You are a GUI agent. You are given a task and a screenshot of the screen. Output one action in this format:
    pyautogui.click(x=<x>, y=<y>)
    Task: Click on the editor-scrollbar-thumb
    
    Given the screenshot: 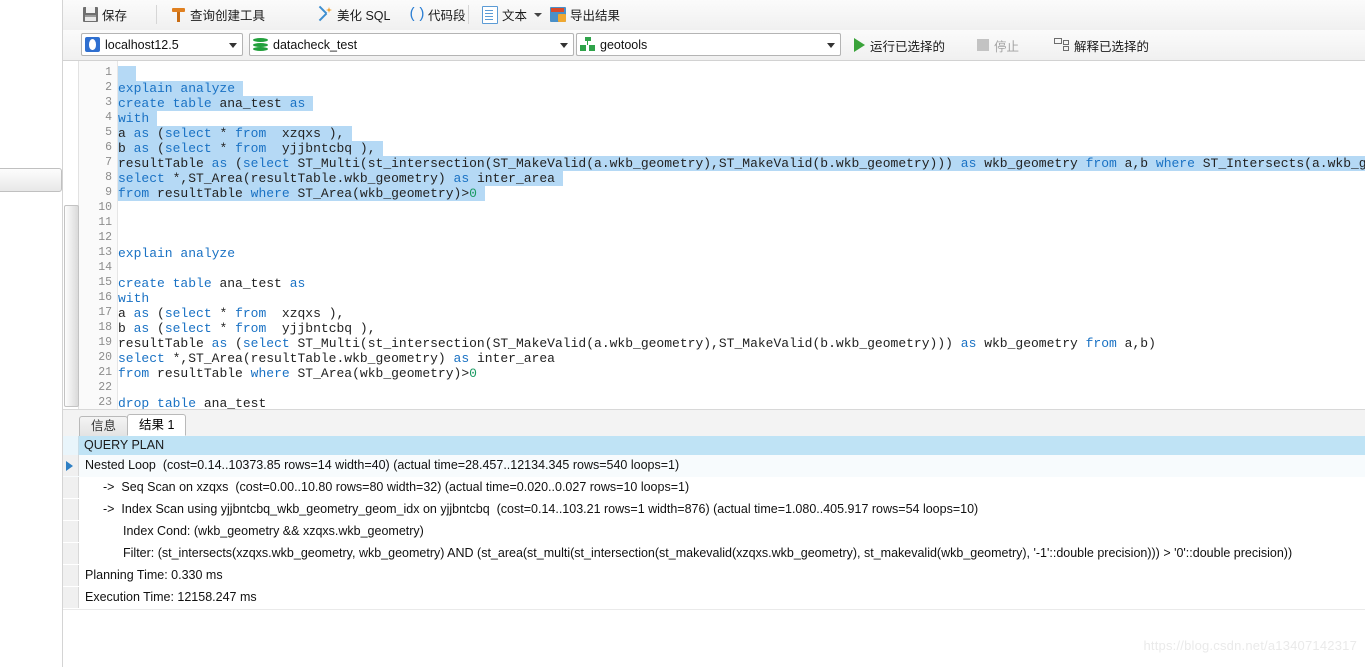 What is the action you would take?
    pyautogui.click(x=71, y=306)
    